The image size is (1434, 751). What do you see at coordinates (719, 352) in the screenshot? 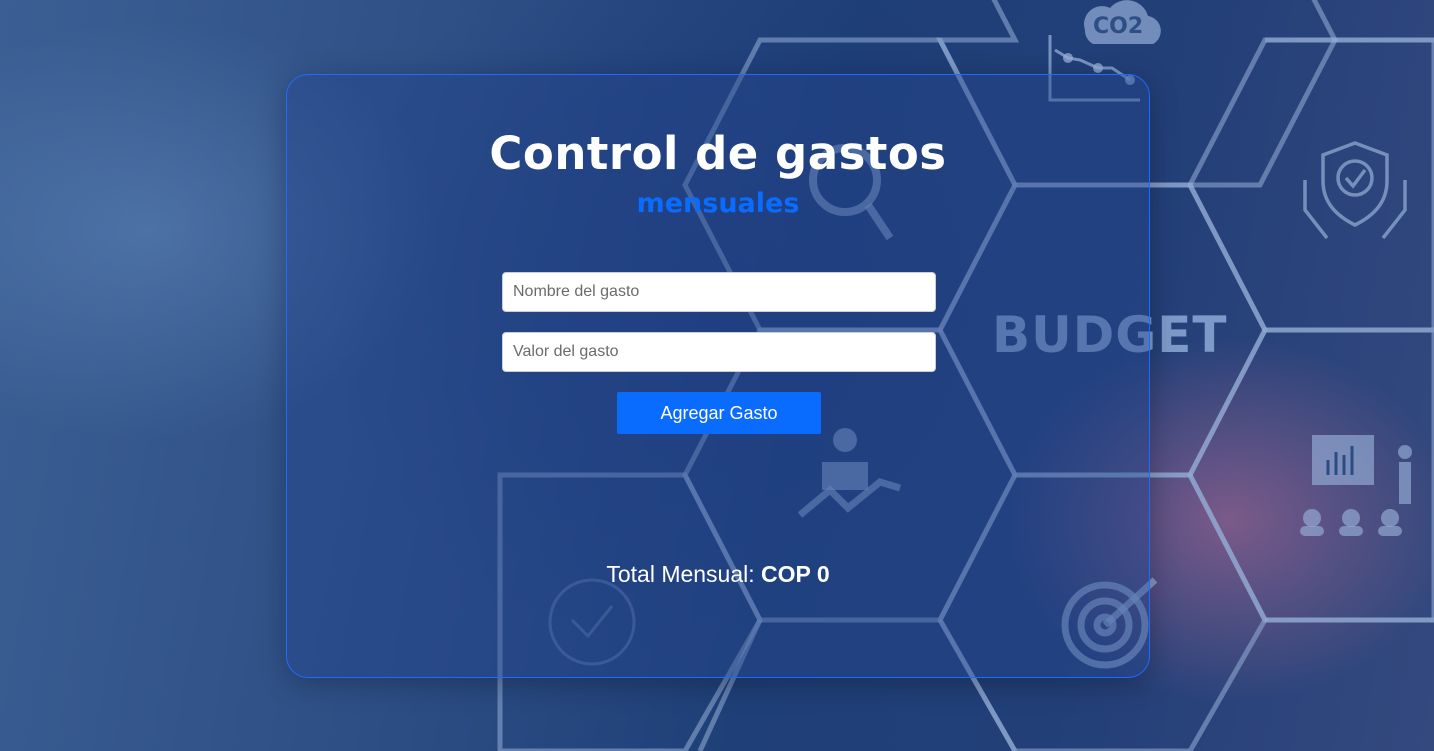
I see `expense-value-input` at bounding box center [719, 352].